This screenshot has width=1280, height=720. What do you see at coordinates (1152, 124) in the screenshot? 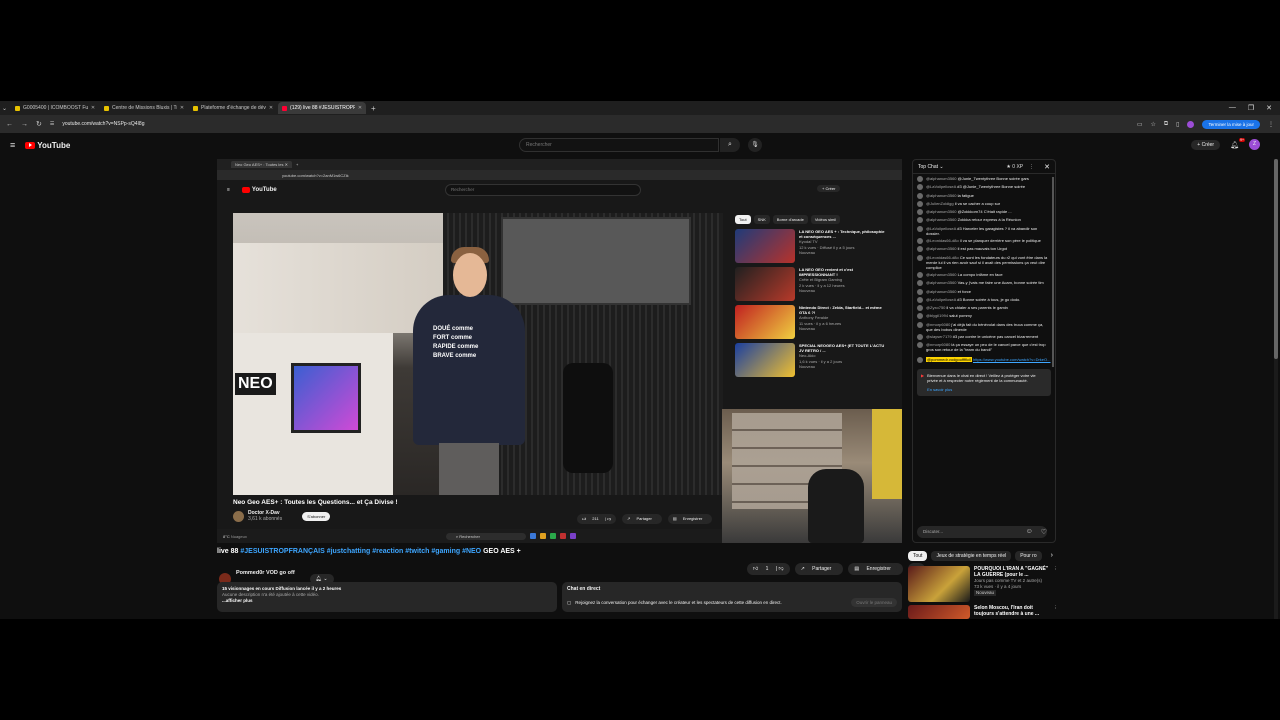
I see `bookmark-star-icon: ☆` at bounding box center [1152, 124].